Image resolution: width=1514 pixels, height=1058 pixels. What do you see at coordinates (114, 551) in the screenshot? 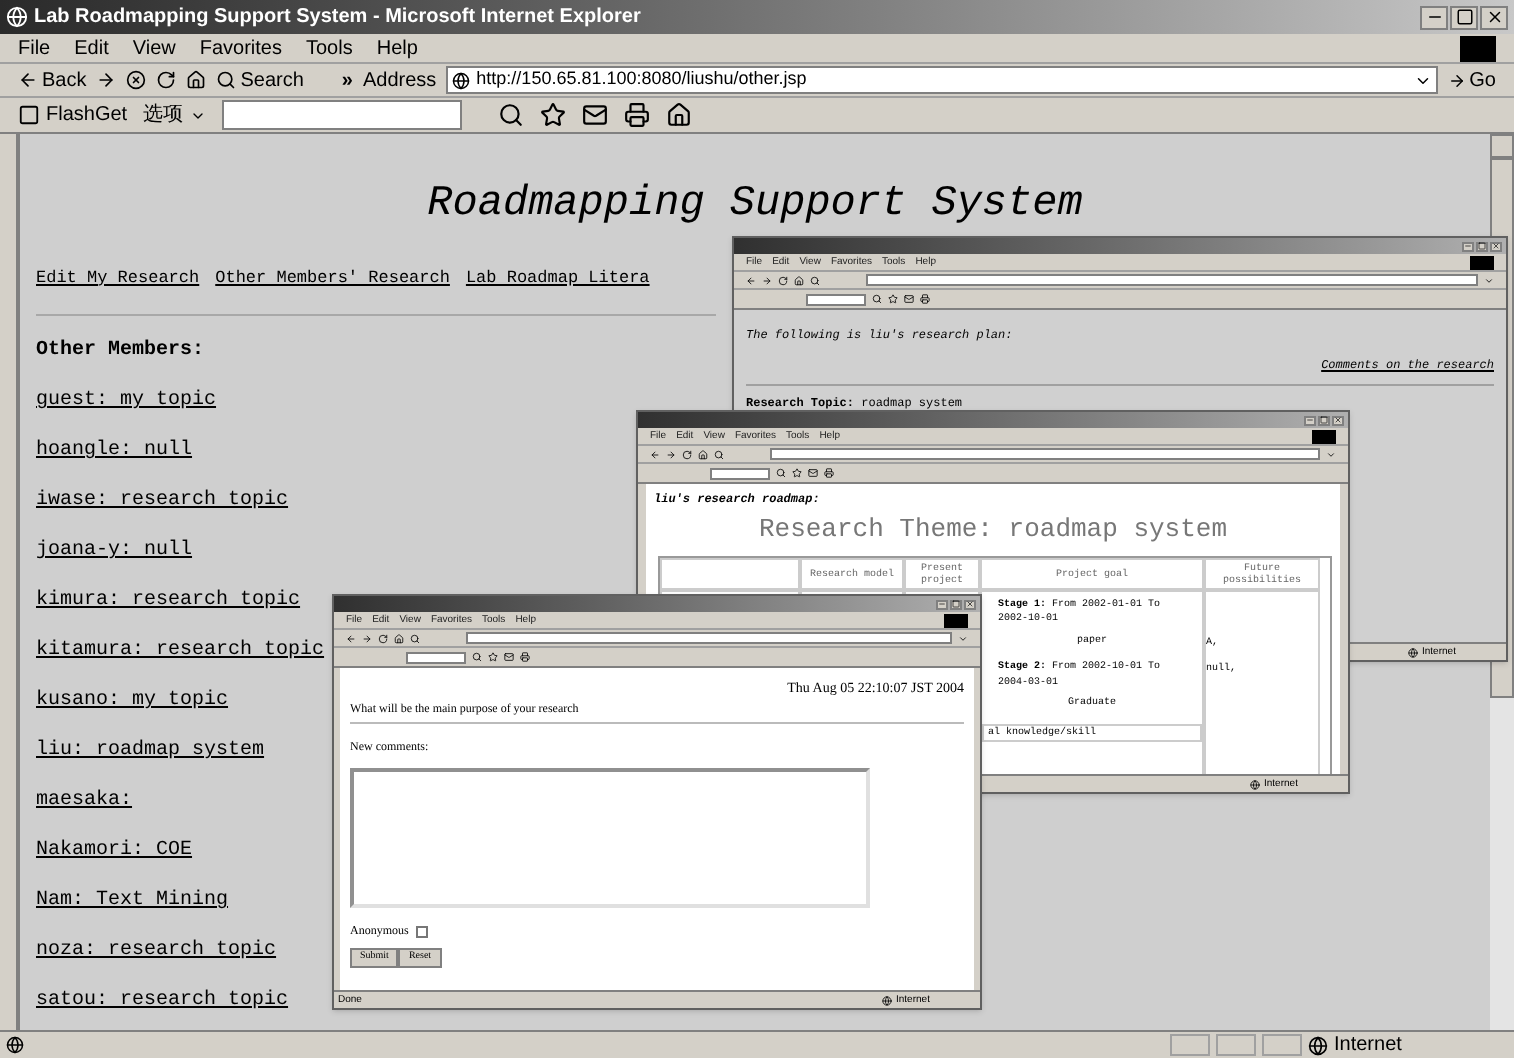
I see `member-link: joana-y: null` at bounding box center [114, 551].